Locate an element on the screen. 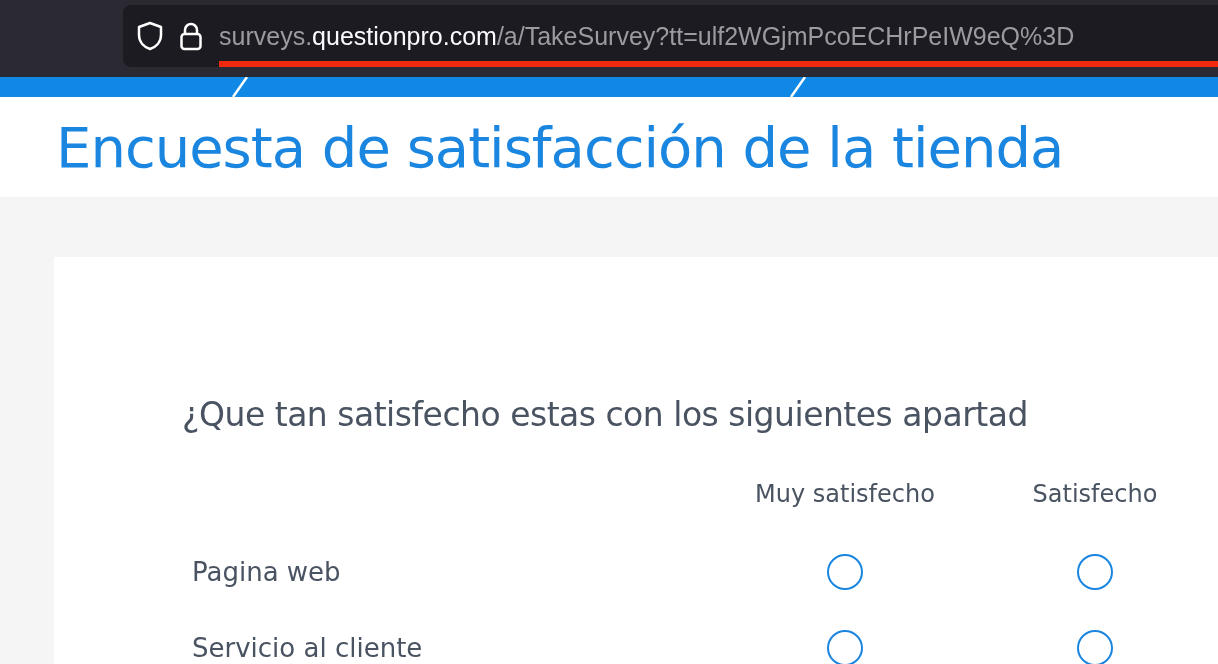 The image size is (1218, 664). survey-title: Encuesta de satisfacción de la tienda is located at coordinates (560, 147).